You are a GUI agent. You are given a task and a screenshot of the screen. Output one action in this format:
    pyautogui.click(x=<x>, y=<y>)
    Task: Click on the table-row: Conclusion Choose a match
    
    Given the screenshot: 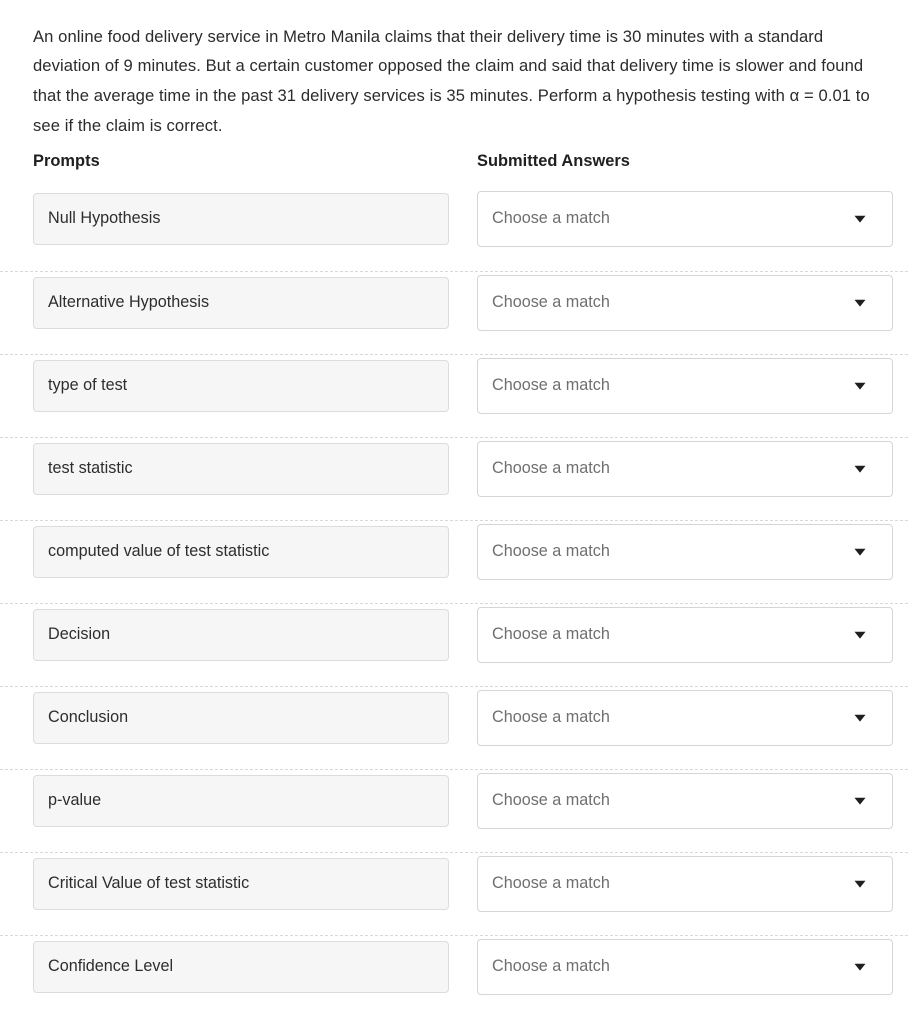 What is the action you would take?
    pyautogui.click(x=454, y=727)
    